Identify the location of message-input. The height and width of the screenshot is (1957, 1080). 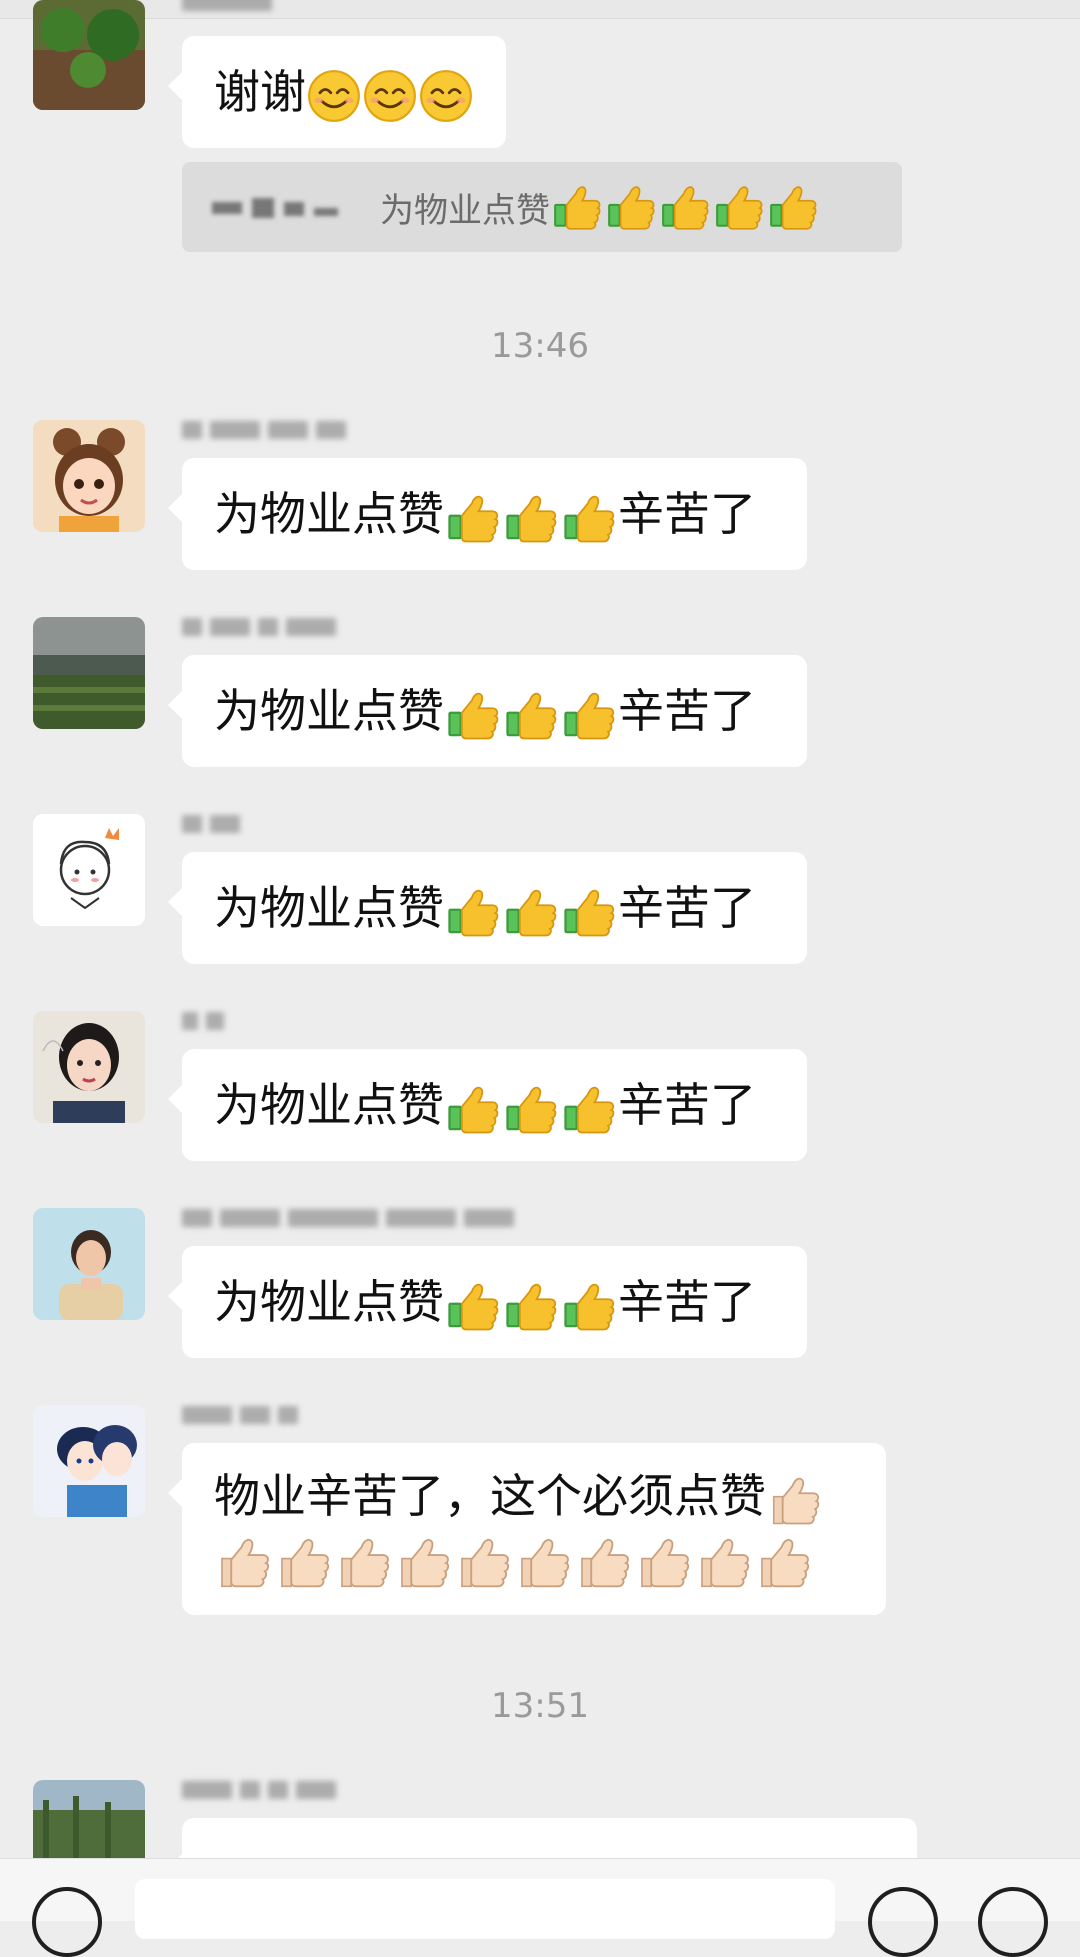
(485, 1909).